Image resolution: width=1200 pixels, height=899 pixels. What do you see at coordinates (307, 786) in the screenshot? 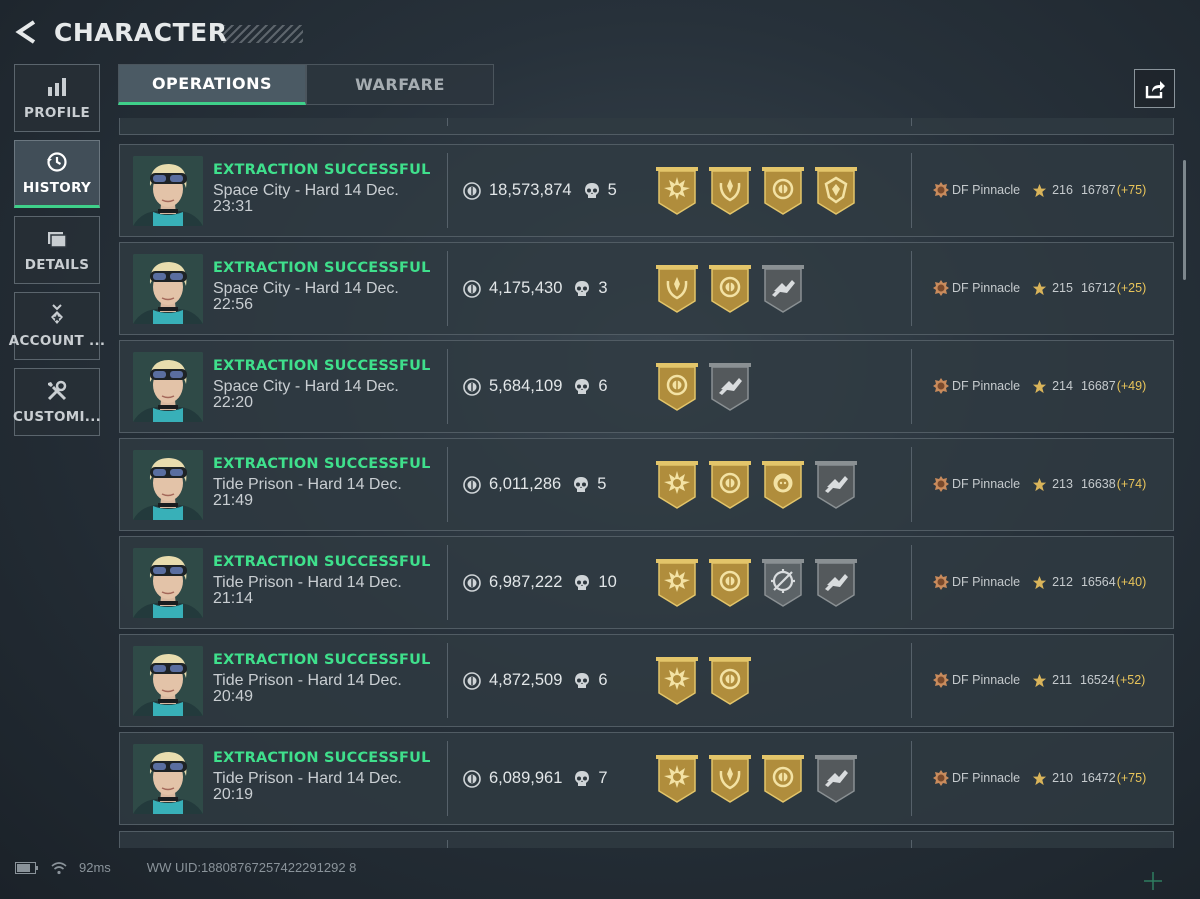
I see `match-location: Tide Prison - Hard 14 Dec. 20:19` at bounding box center [307, 786].